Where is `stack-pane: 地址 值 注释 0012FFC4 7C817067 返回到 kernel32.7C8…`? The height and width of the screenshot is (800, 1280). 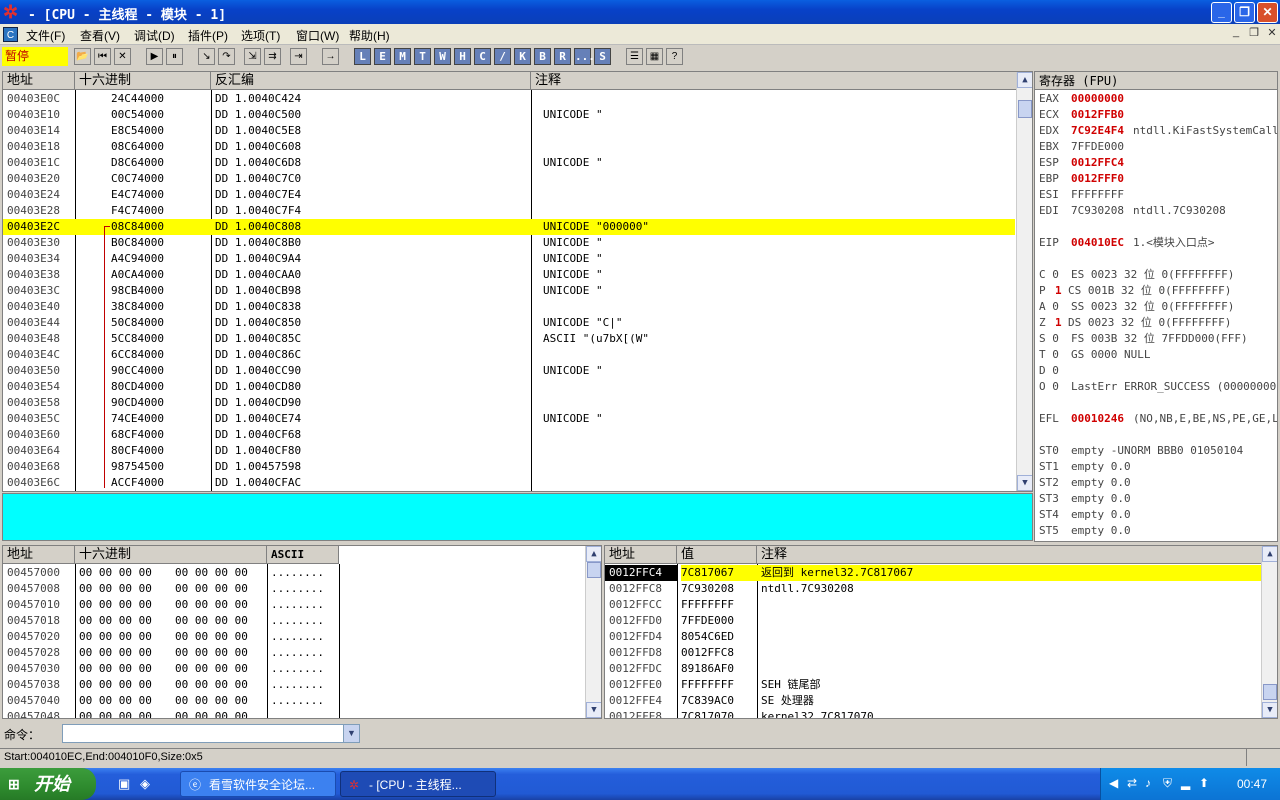
stack-pane: 地址 值 注释 0012FFC4 7C817067 返回到 kernel32.7C8… is located at coordinates (941, 632).